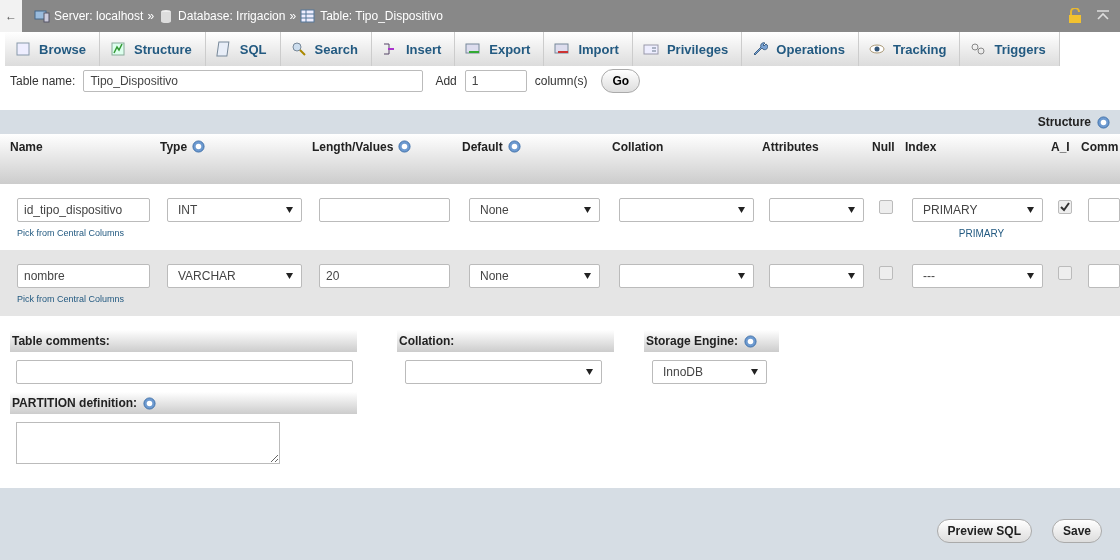 The width and height of the screenshot is (1120, 560). I want to click on section-title: Storage Engine:, so click(692, 341).